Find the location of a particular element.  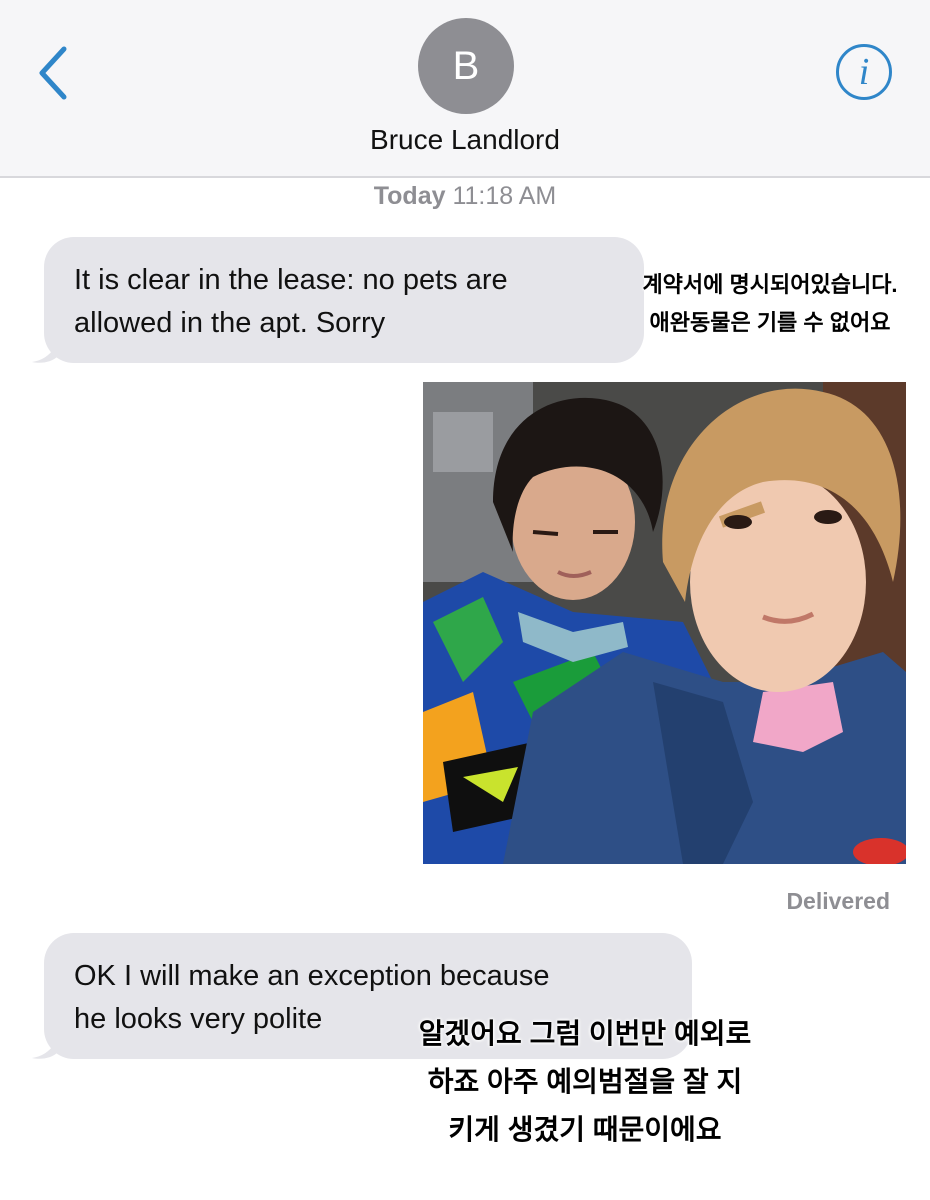

contact-name: Bruce Landlord is located at coordinates (465, 140).